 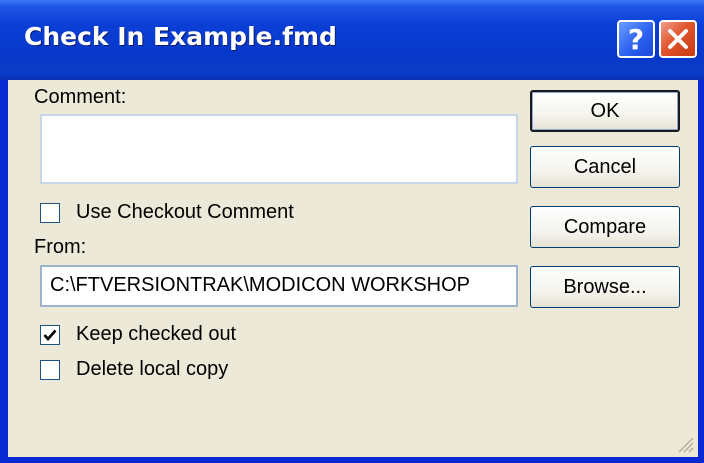 What do you see at coordinates (185, 212) in the screenshot?
I see `use-checkout-comment-label: Use Checkout Comment` at bounding box center [185, 212].